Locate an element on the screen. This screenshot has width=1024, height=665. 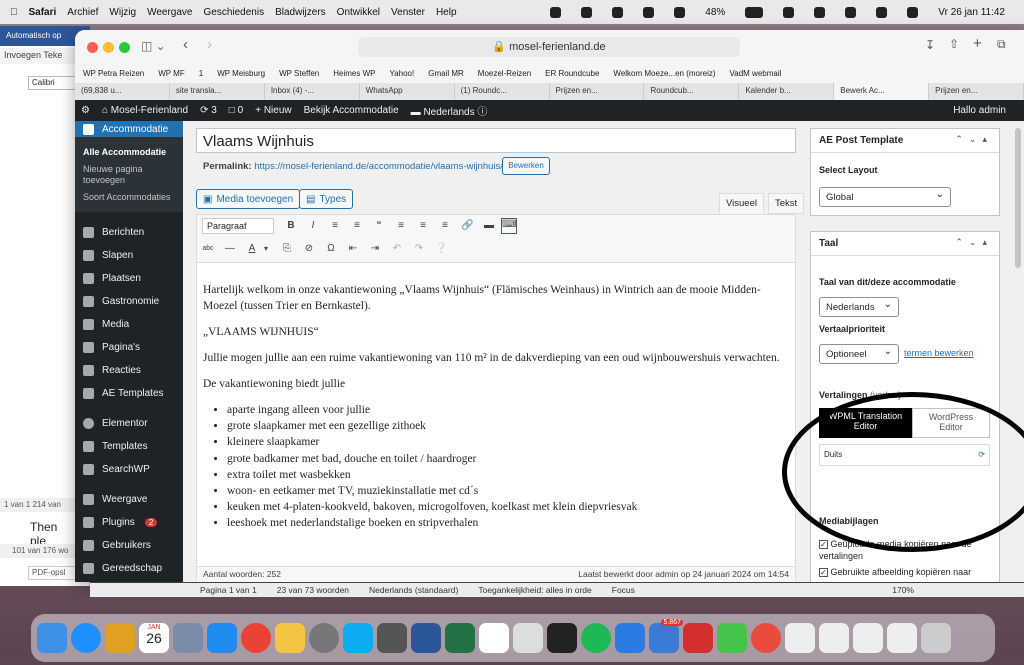
language-dropdown: Nederlands is located at coordinates (859, 307).